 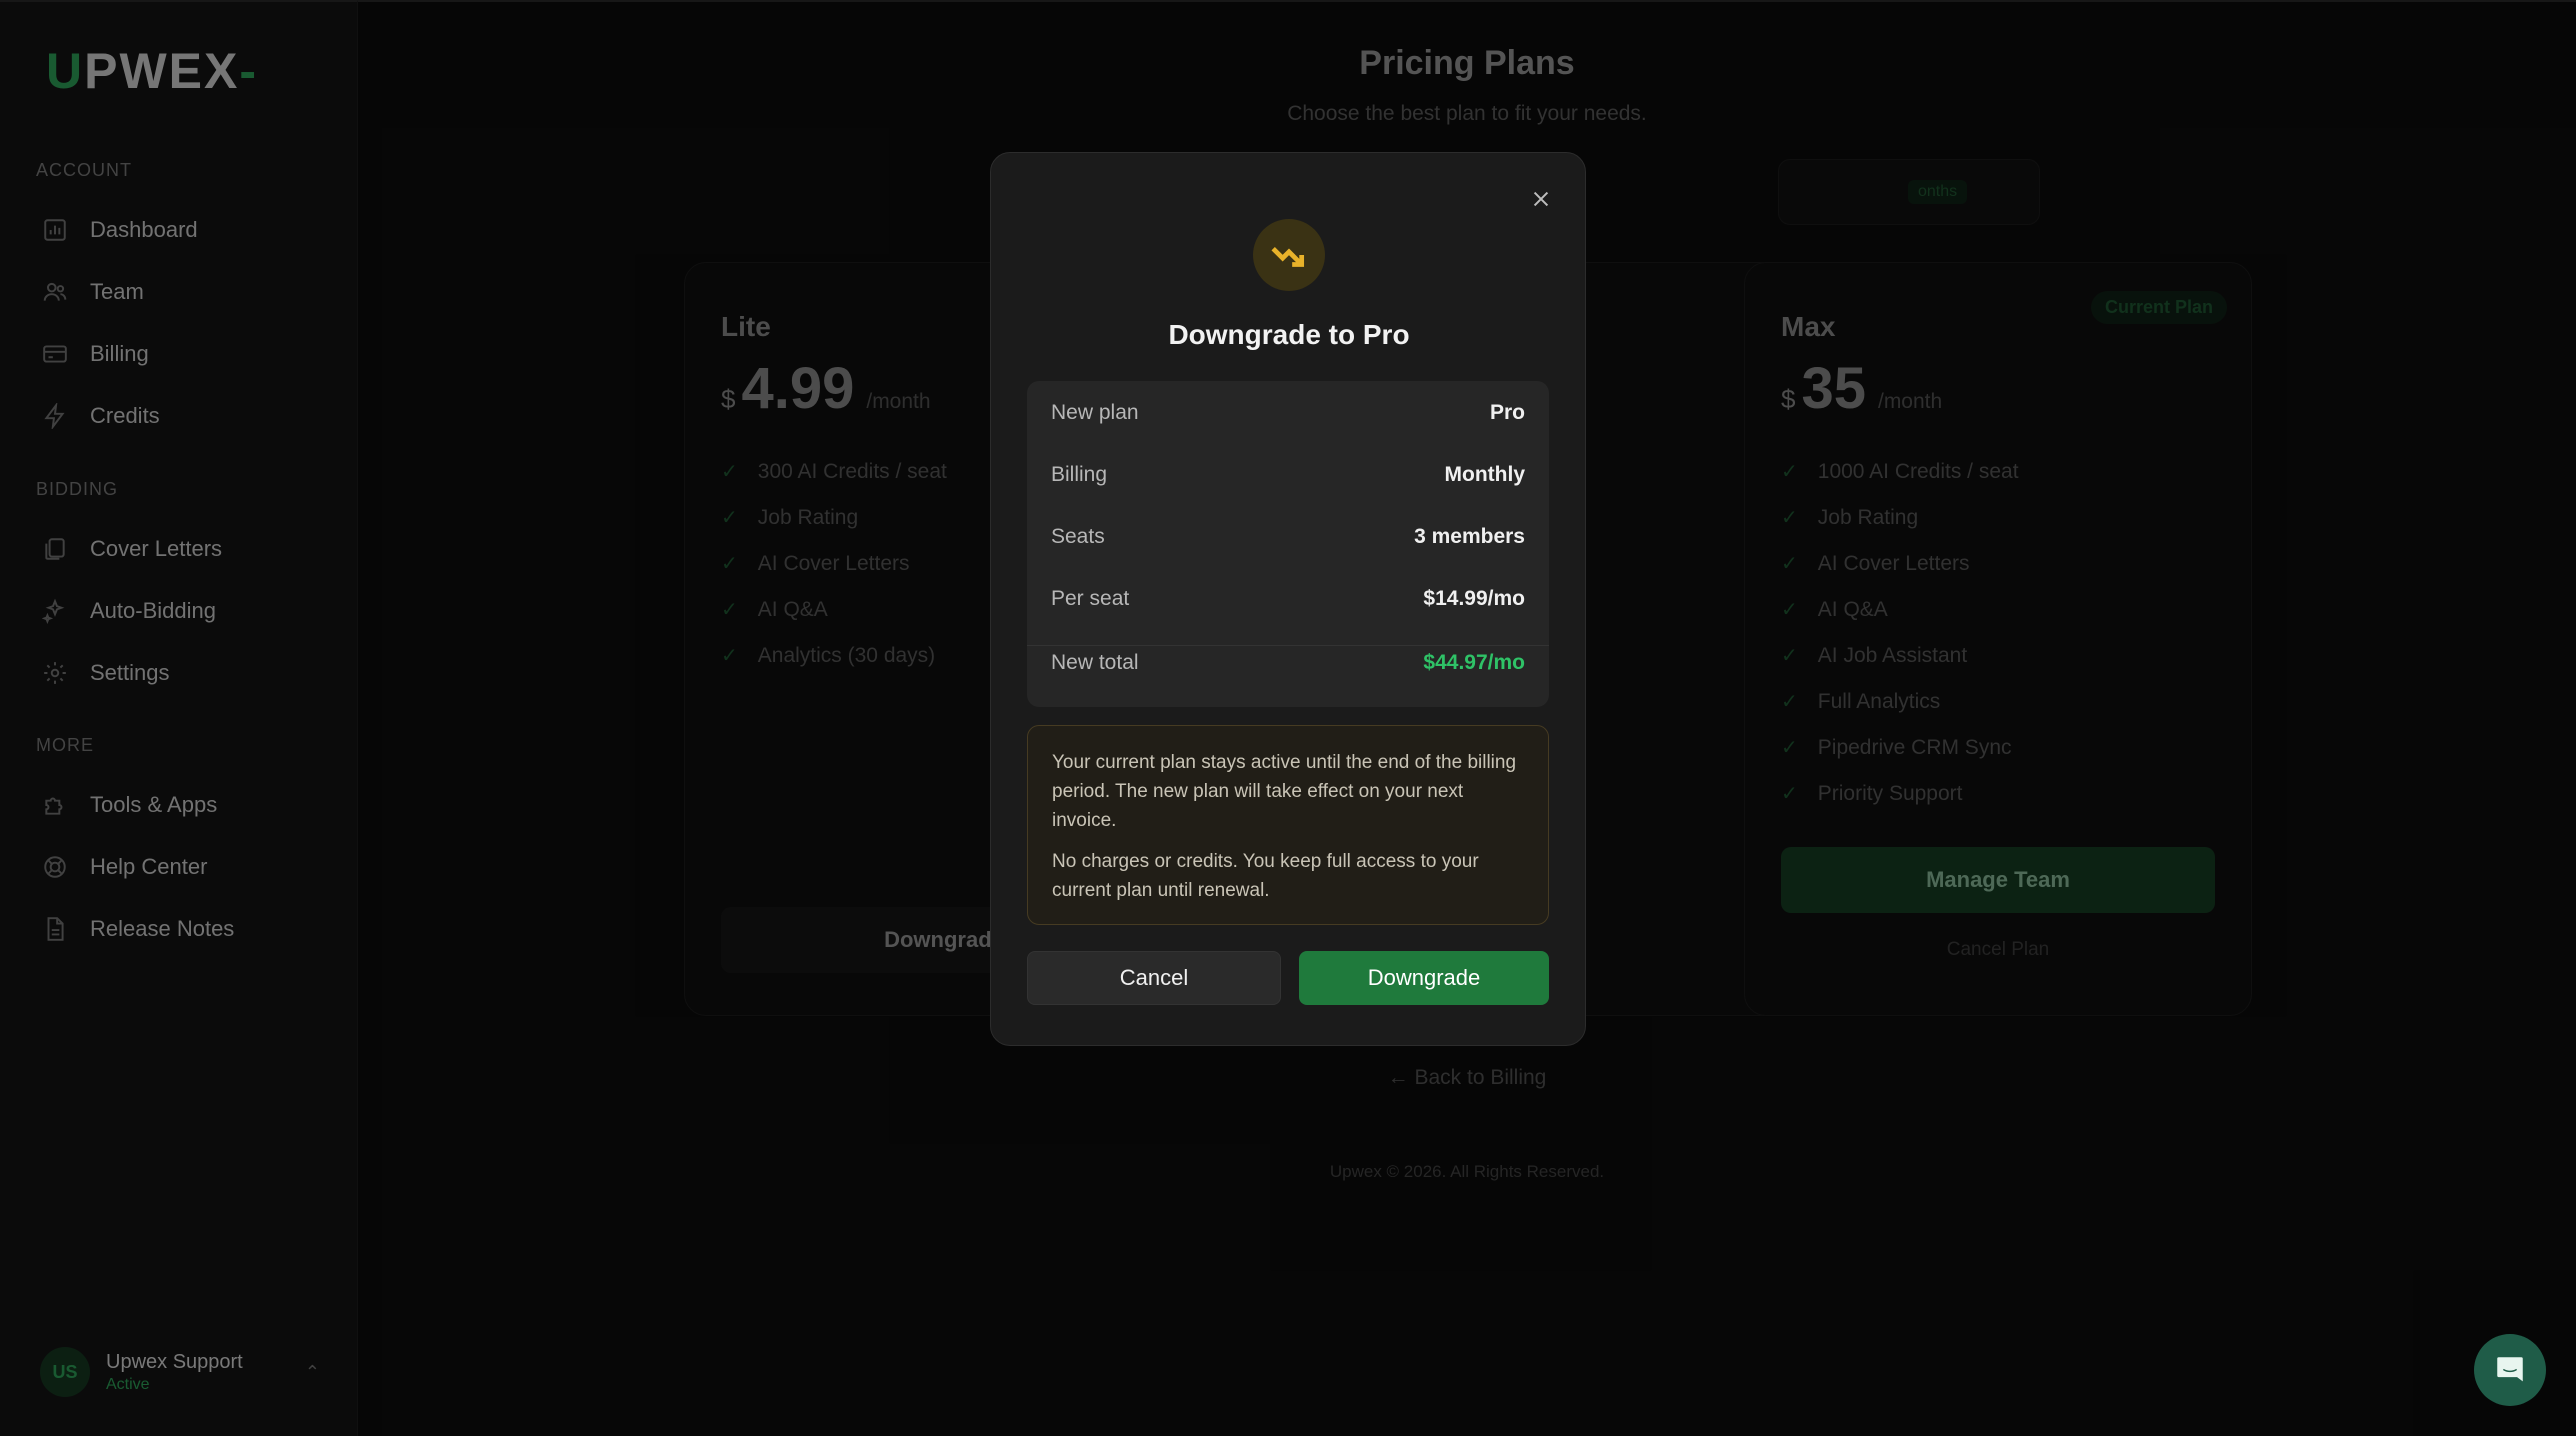 I want to click on summary-row-new-total: New total $44.97/mo, so click(x=1288, y=663).